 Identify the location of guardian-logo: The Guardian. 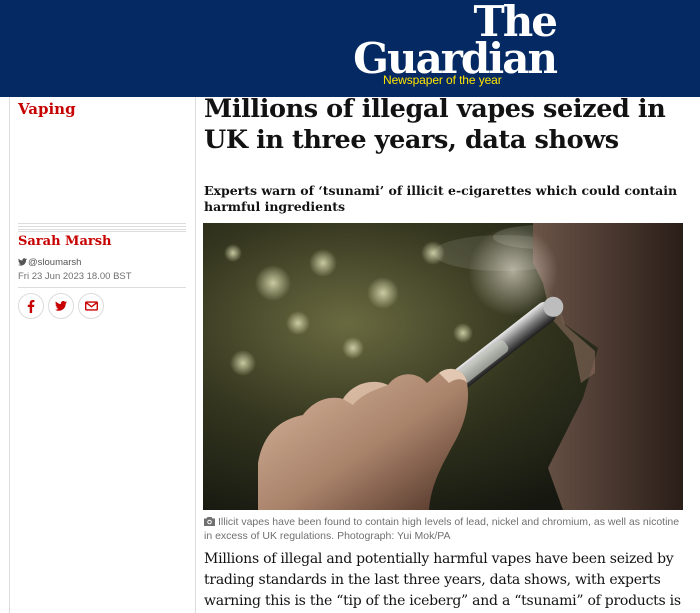
(455, 40).